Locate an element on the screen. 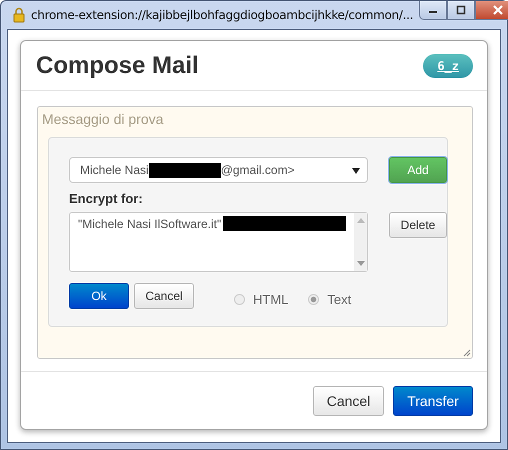  caret-icon is located at coordinates (356, 171).